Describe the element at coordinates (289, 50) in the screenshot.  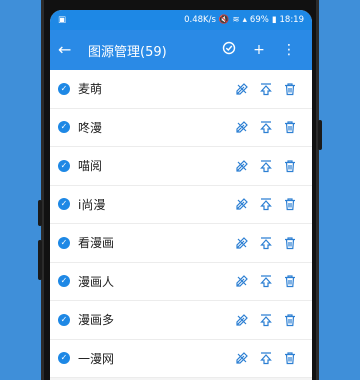
I see `more-menu-icon: ⋮` at that location.